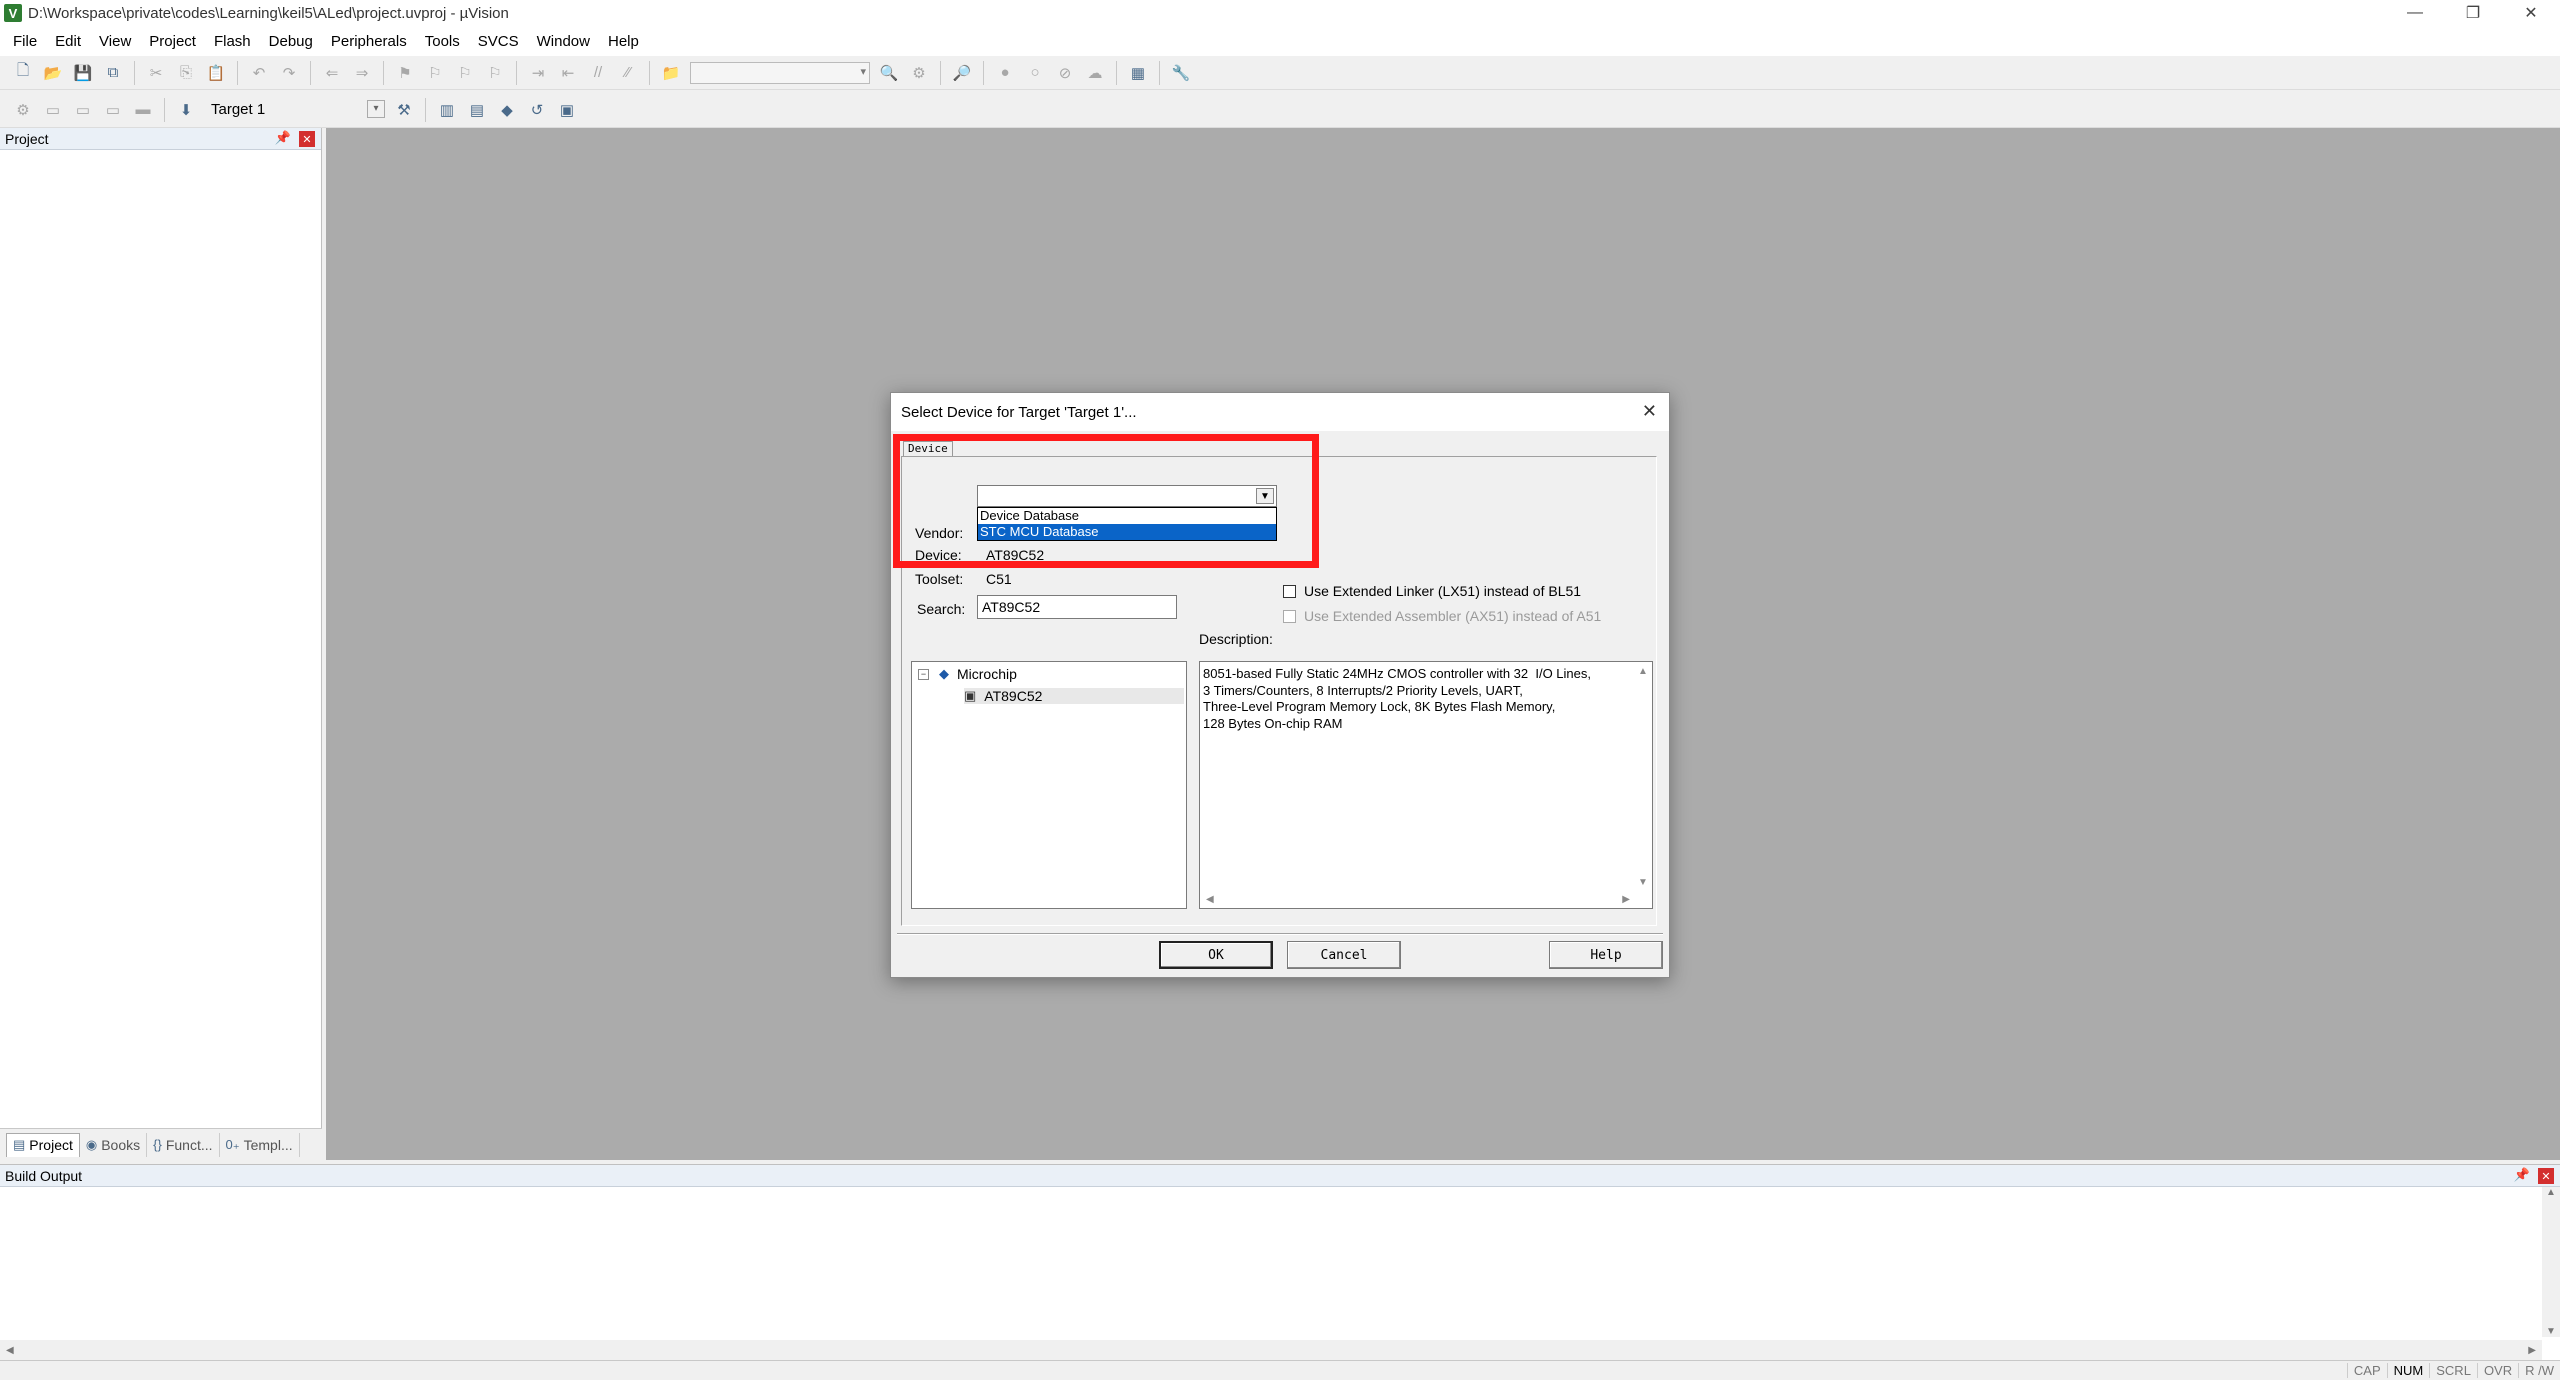  What do you see at coordinates (2531, 13) in the screenshot?
I see `close-window-button: ✕` at bounding box center [2531, 13].